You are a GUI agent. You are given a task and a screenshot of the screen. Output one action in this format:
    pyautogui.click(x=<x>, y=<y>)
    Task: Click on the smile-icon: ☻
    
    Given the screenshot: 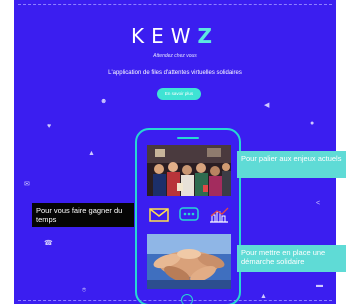 What is the action you would take?
    pyautogui.click(x=104, y=101)
    